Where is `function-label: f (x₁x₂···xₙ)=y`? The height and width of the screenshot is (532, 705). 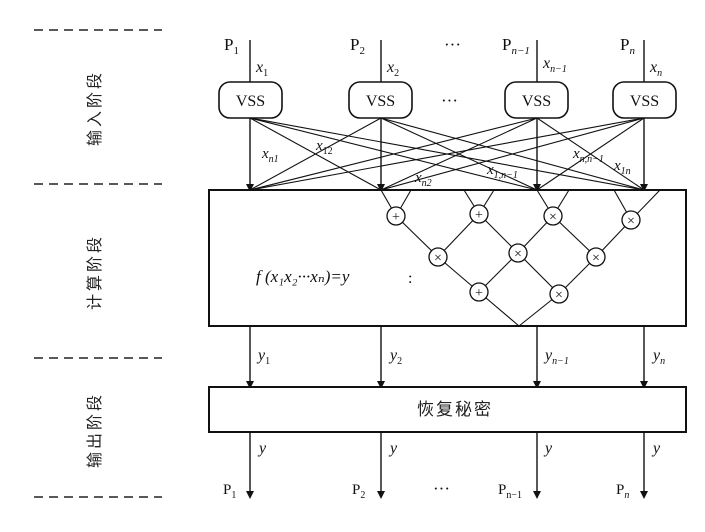
function-label: f (x₁x₂···xₙ)=y is located at coordinates (303, 276).